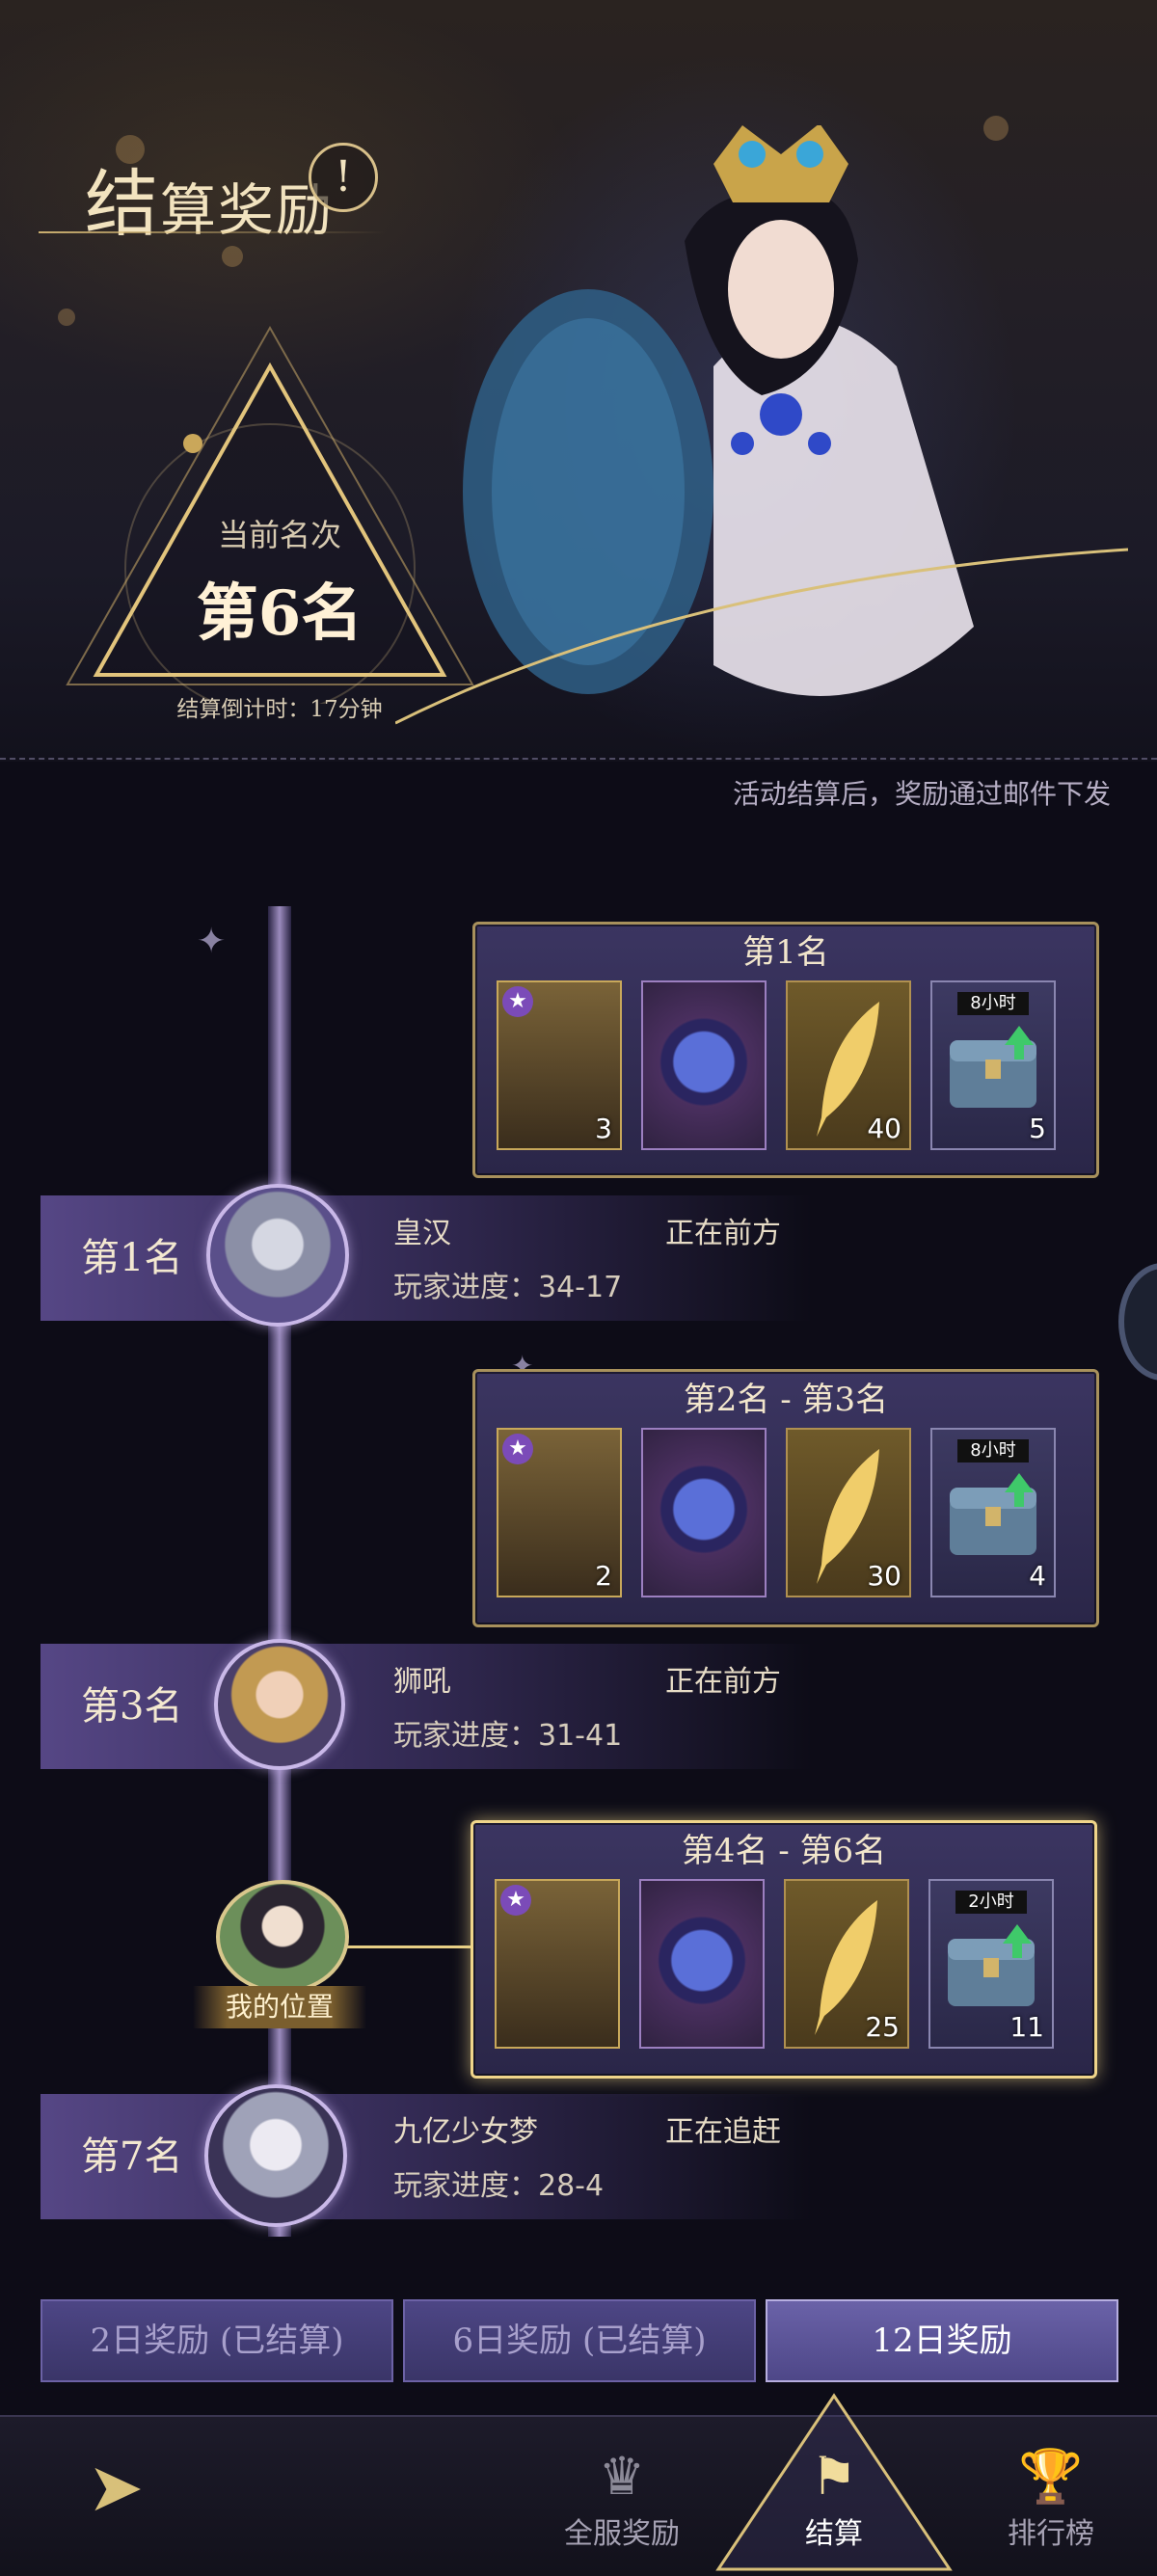 The height and width of the screenshot is (2576, 1157). I want to click on item-quantity: 5, so click(1037, 1129).